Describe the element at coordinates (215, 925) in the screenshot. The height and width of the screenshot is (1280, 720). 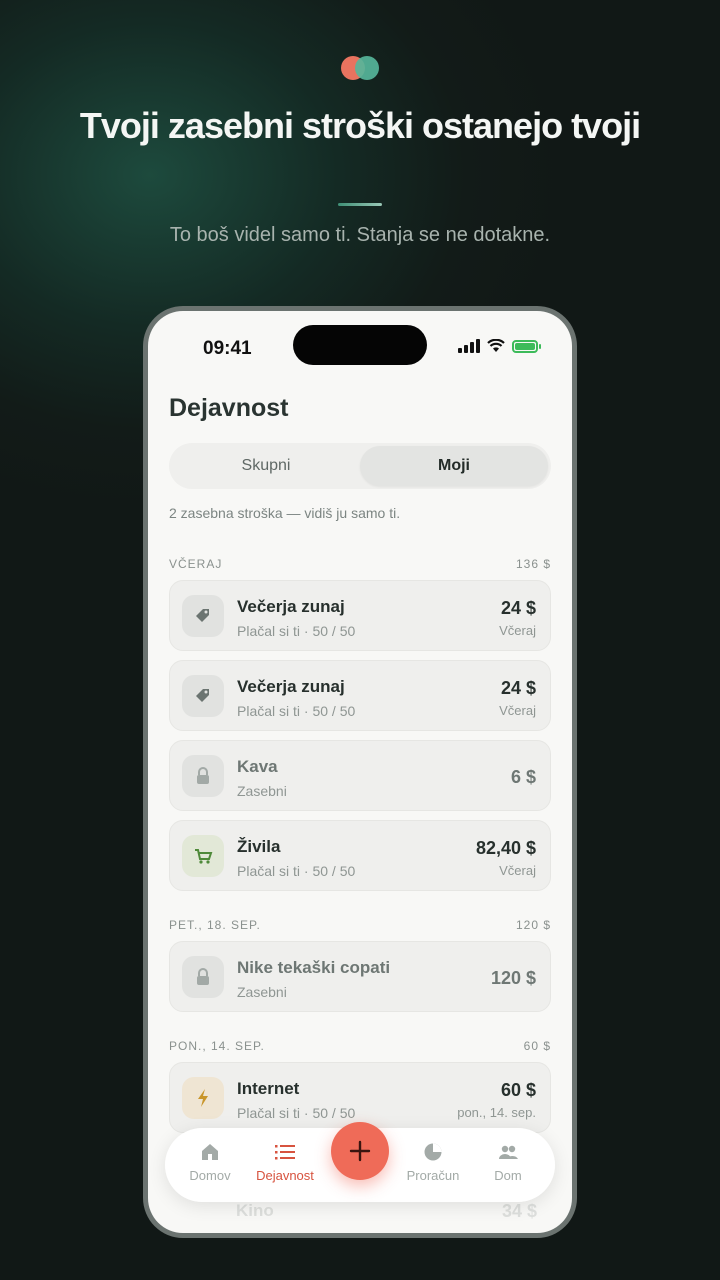
I see `section-label: PET., 18. SEP.` at that location.